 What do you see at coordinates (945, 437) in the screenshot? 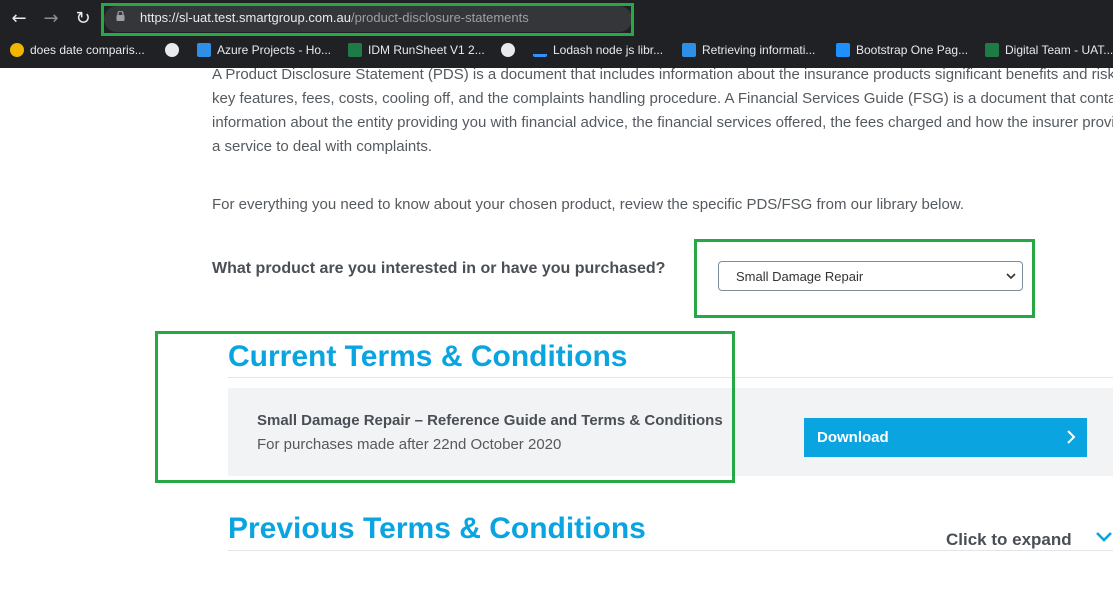
I see `download-button: Download` at bounding box center [945, 437].